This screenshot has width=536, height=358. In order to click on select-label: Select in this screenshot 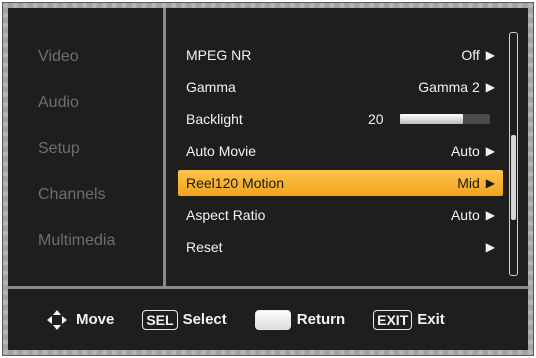, I will do `click(204, 319)`.